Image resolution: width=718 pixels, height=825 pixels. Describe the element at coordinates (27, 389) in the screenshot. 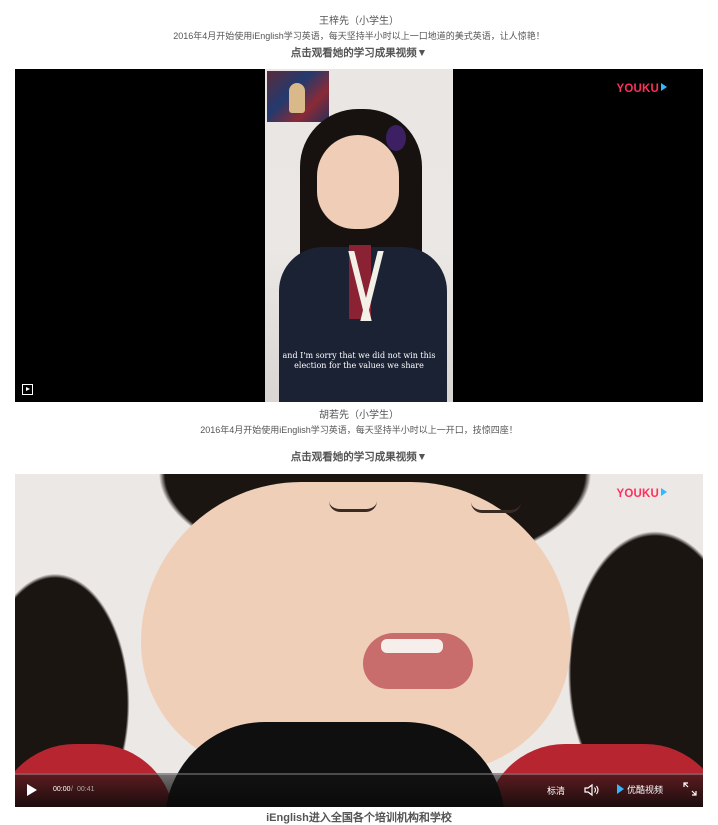

I see `play-overlay-icon` at that location.